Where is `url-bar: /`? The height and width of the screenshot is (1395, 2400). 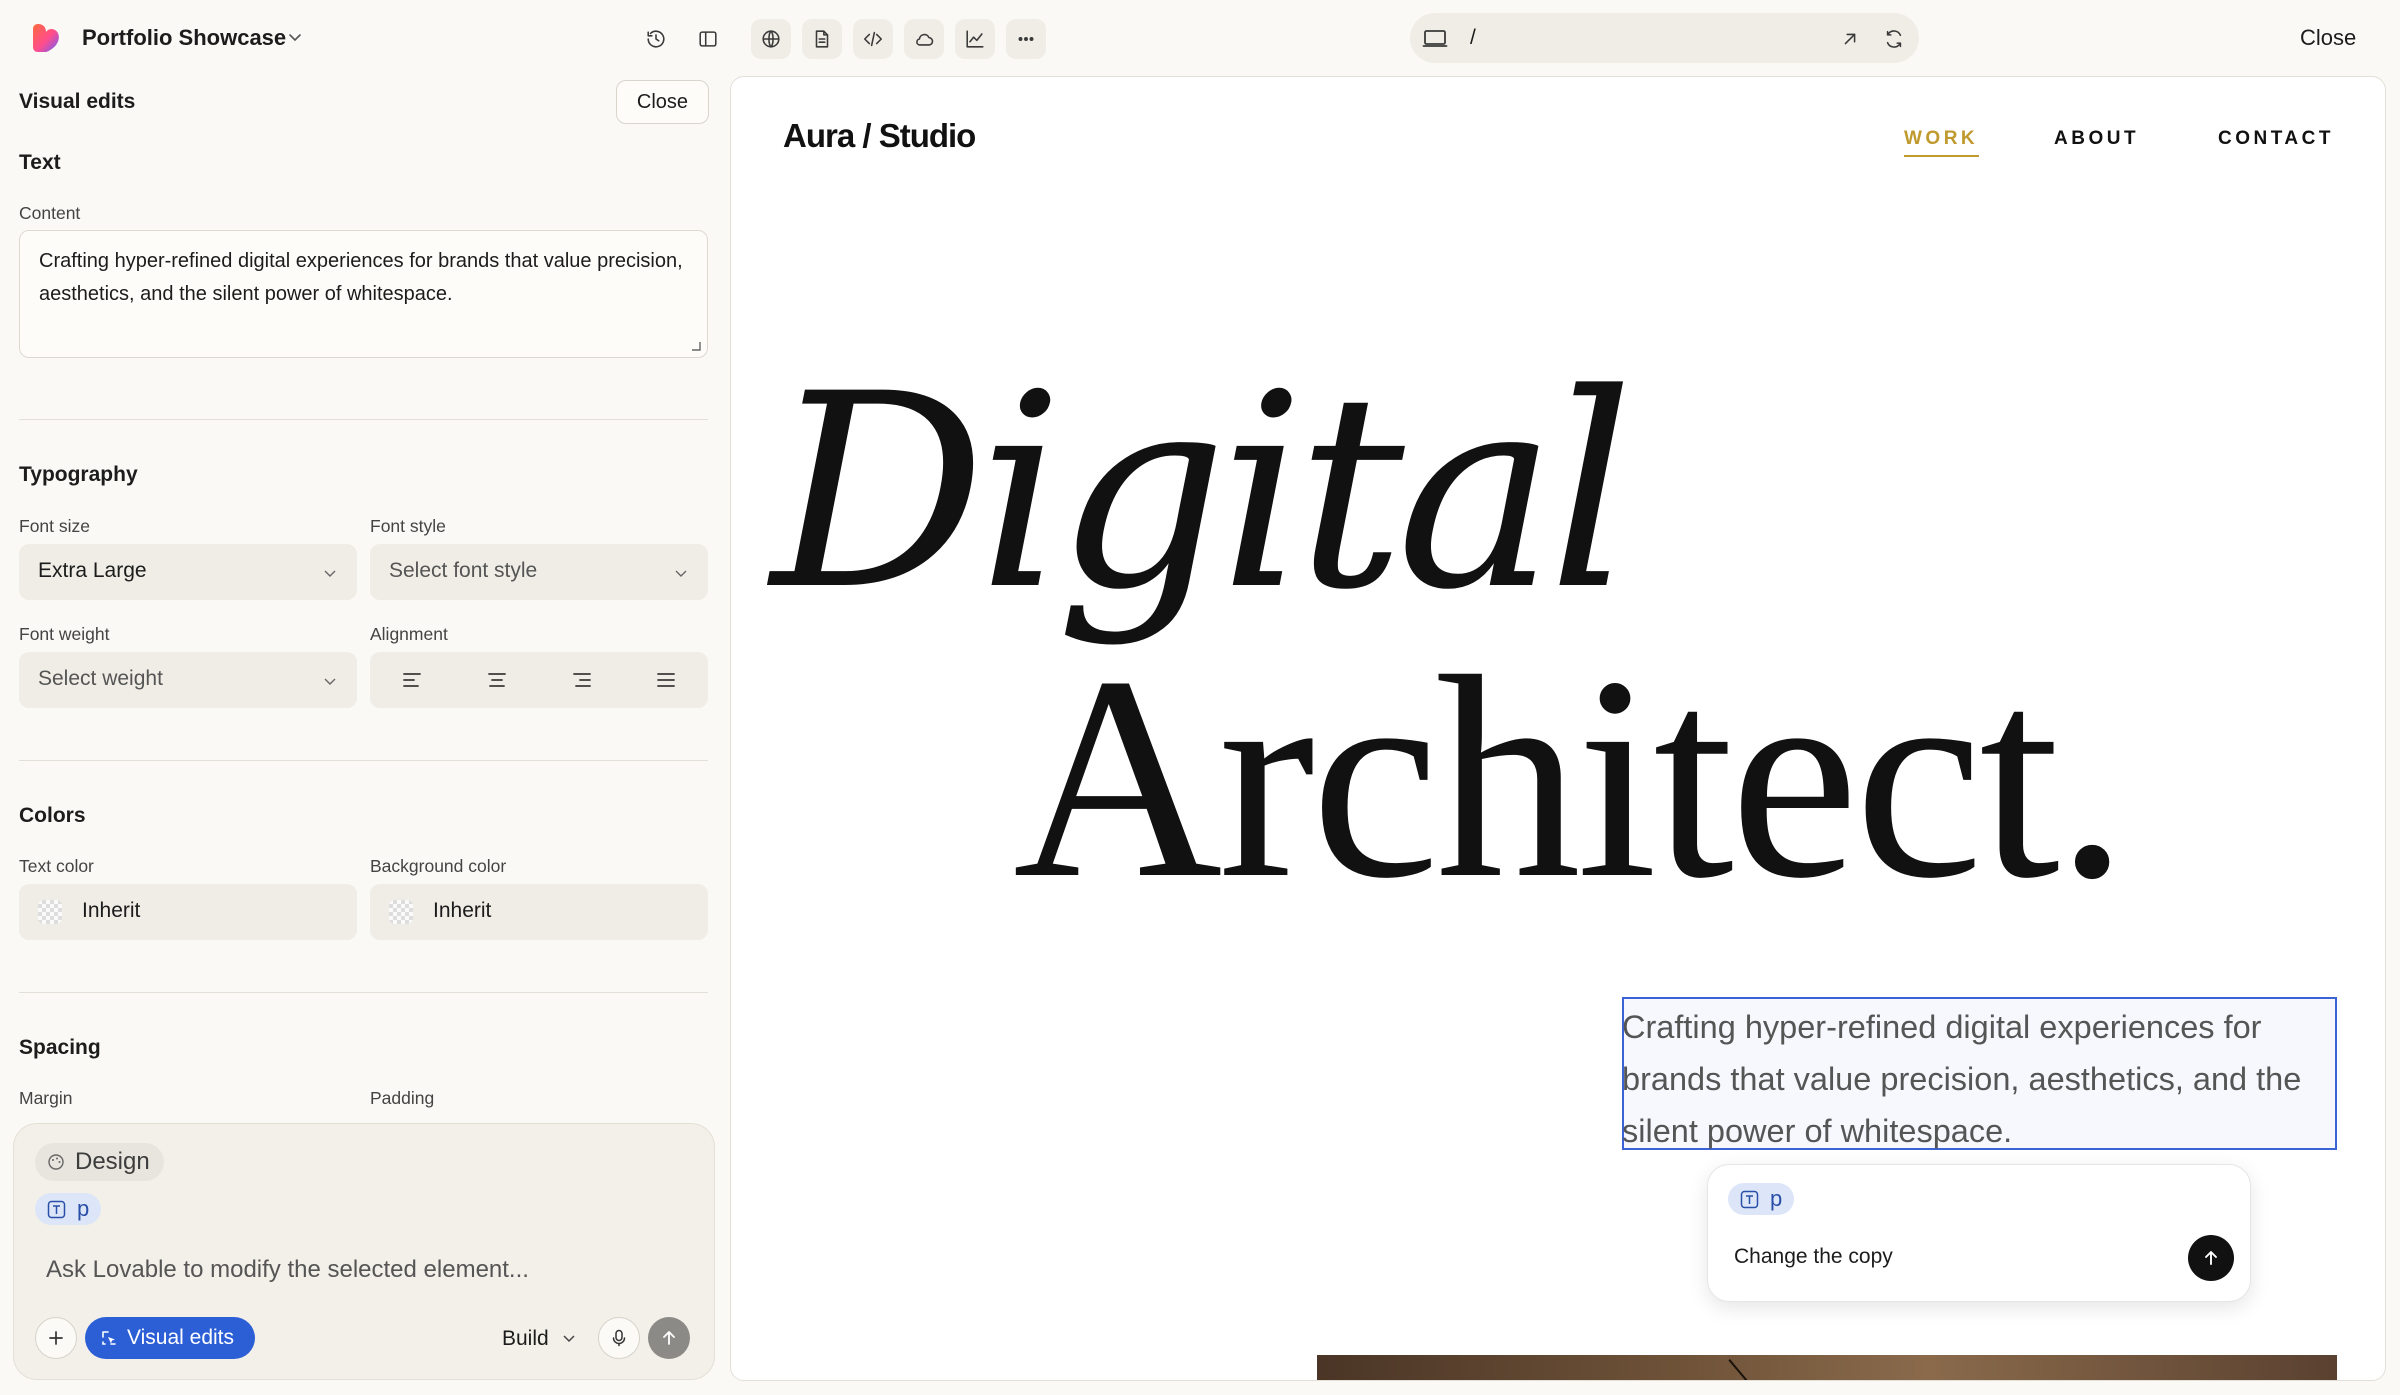 url-bar: / is located at coordinates (1664, 38).